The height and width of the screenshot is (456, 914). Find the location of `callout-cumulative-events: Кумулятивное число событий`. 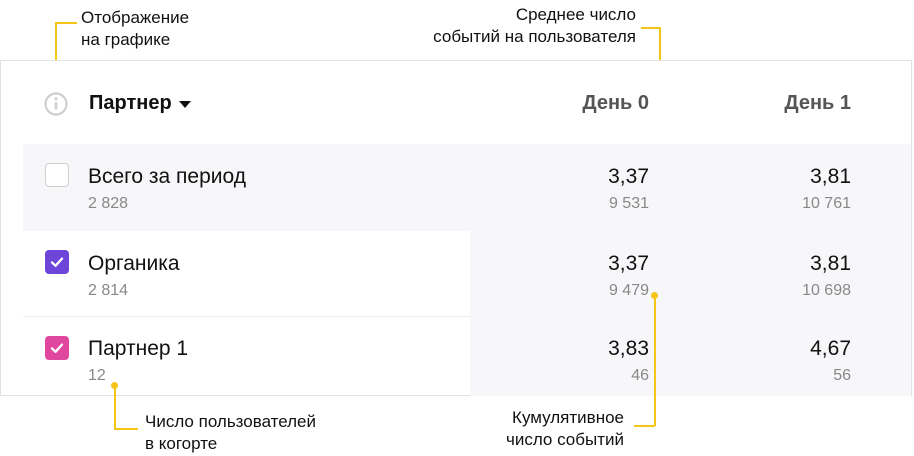

callout-cumulative-events: Кумулятивное число событий is located at coordinates (565, 429).